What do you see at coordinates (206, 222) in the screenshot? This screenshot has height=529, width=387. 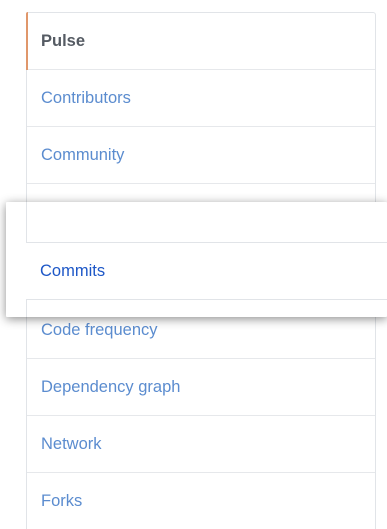 I see `callout-edge-top` at bounding box center [206, 222].